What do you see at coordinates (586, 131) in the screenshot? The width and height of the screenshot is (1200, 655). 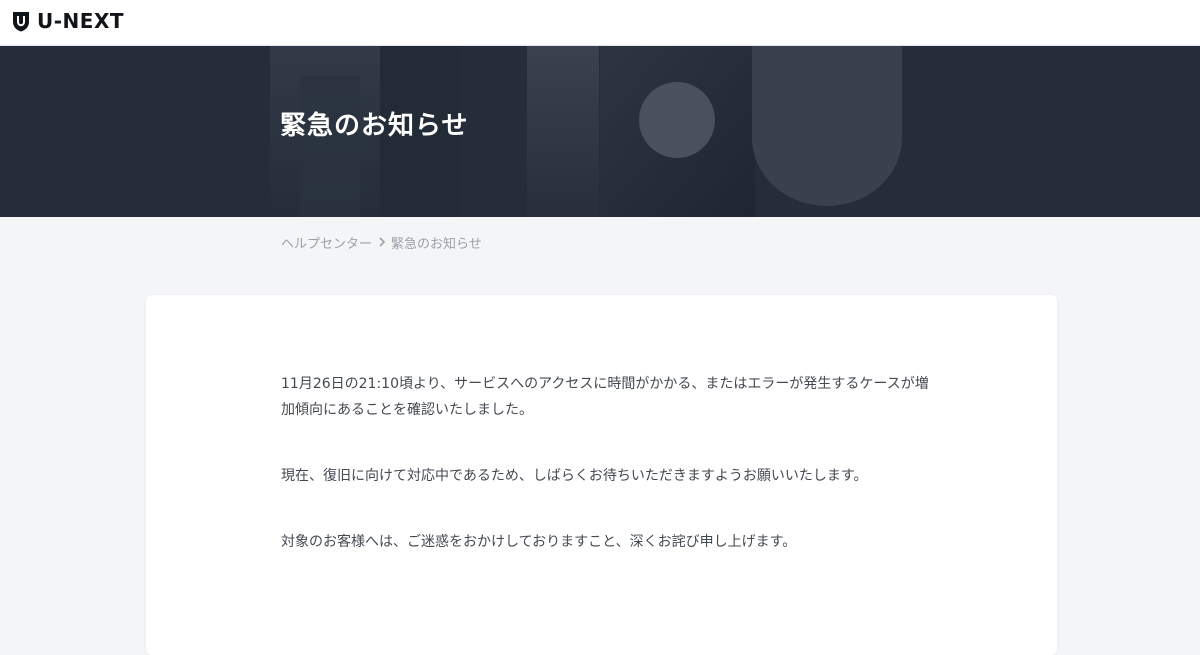 I see `hero-decoration` at bounding box center [586, 131].